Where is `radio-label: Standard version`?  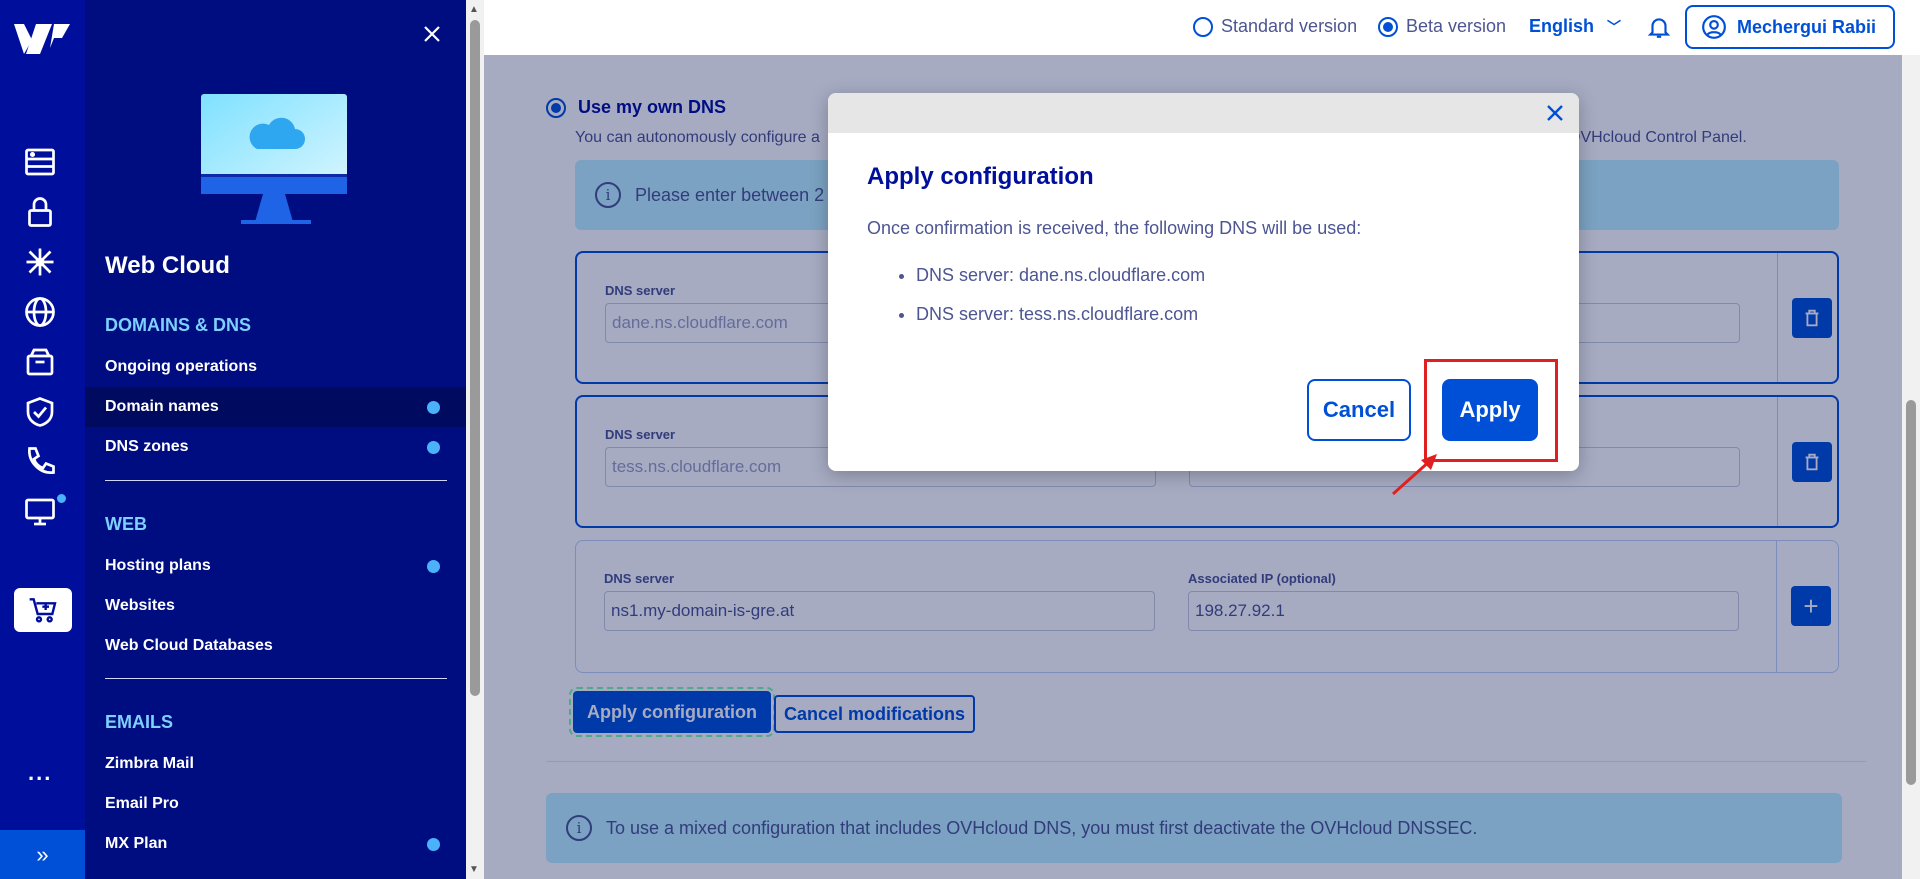 radio-label: Standard version is located at coordinates (1289, 26).